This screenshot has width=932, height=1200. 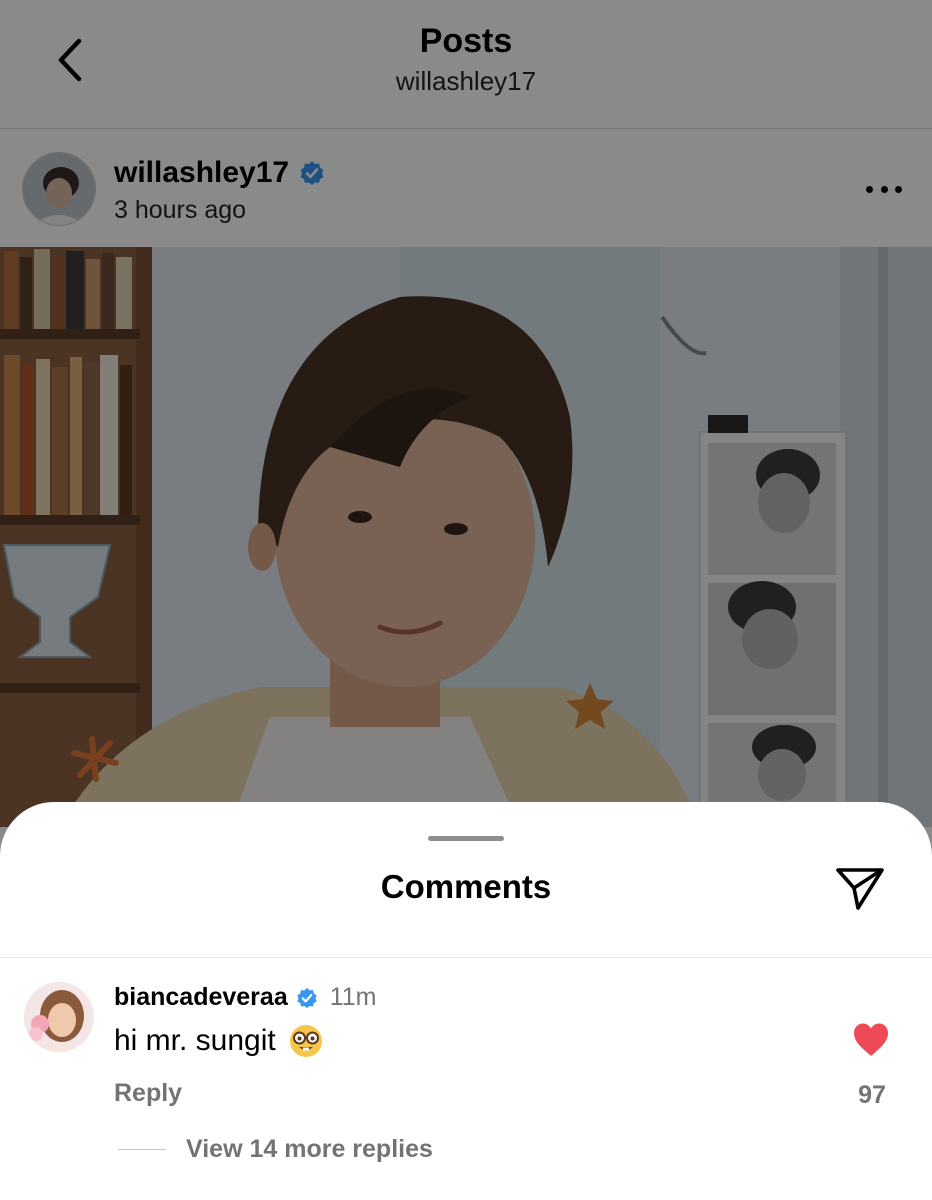 I want to click on more-options-button, so click(x=884, y=189).